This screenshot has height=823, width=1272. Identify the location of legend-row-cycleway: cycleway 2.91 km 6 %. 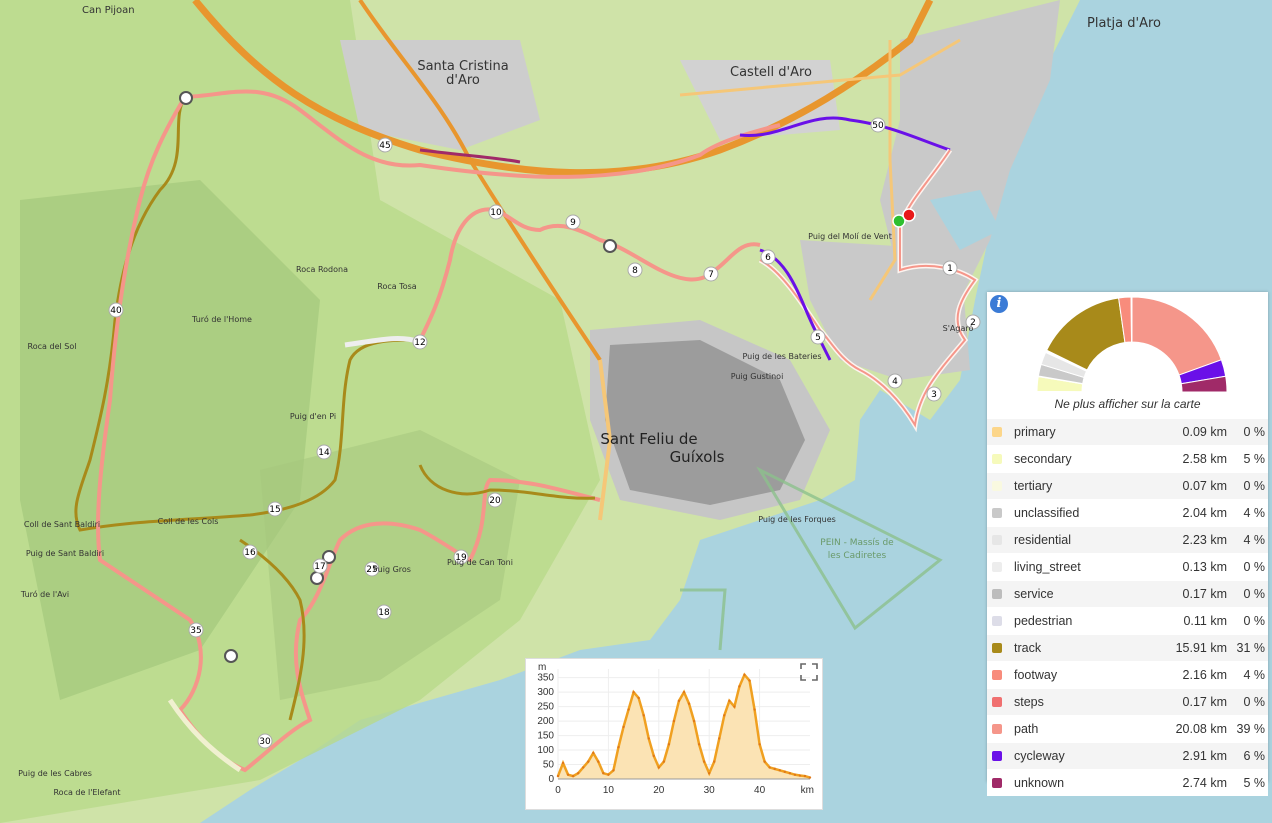
(1127, 755).